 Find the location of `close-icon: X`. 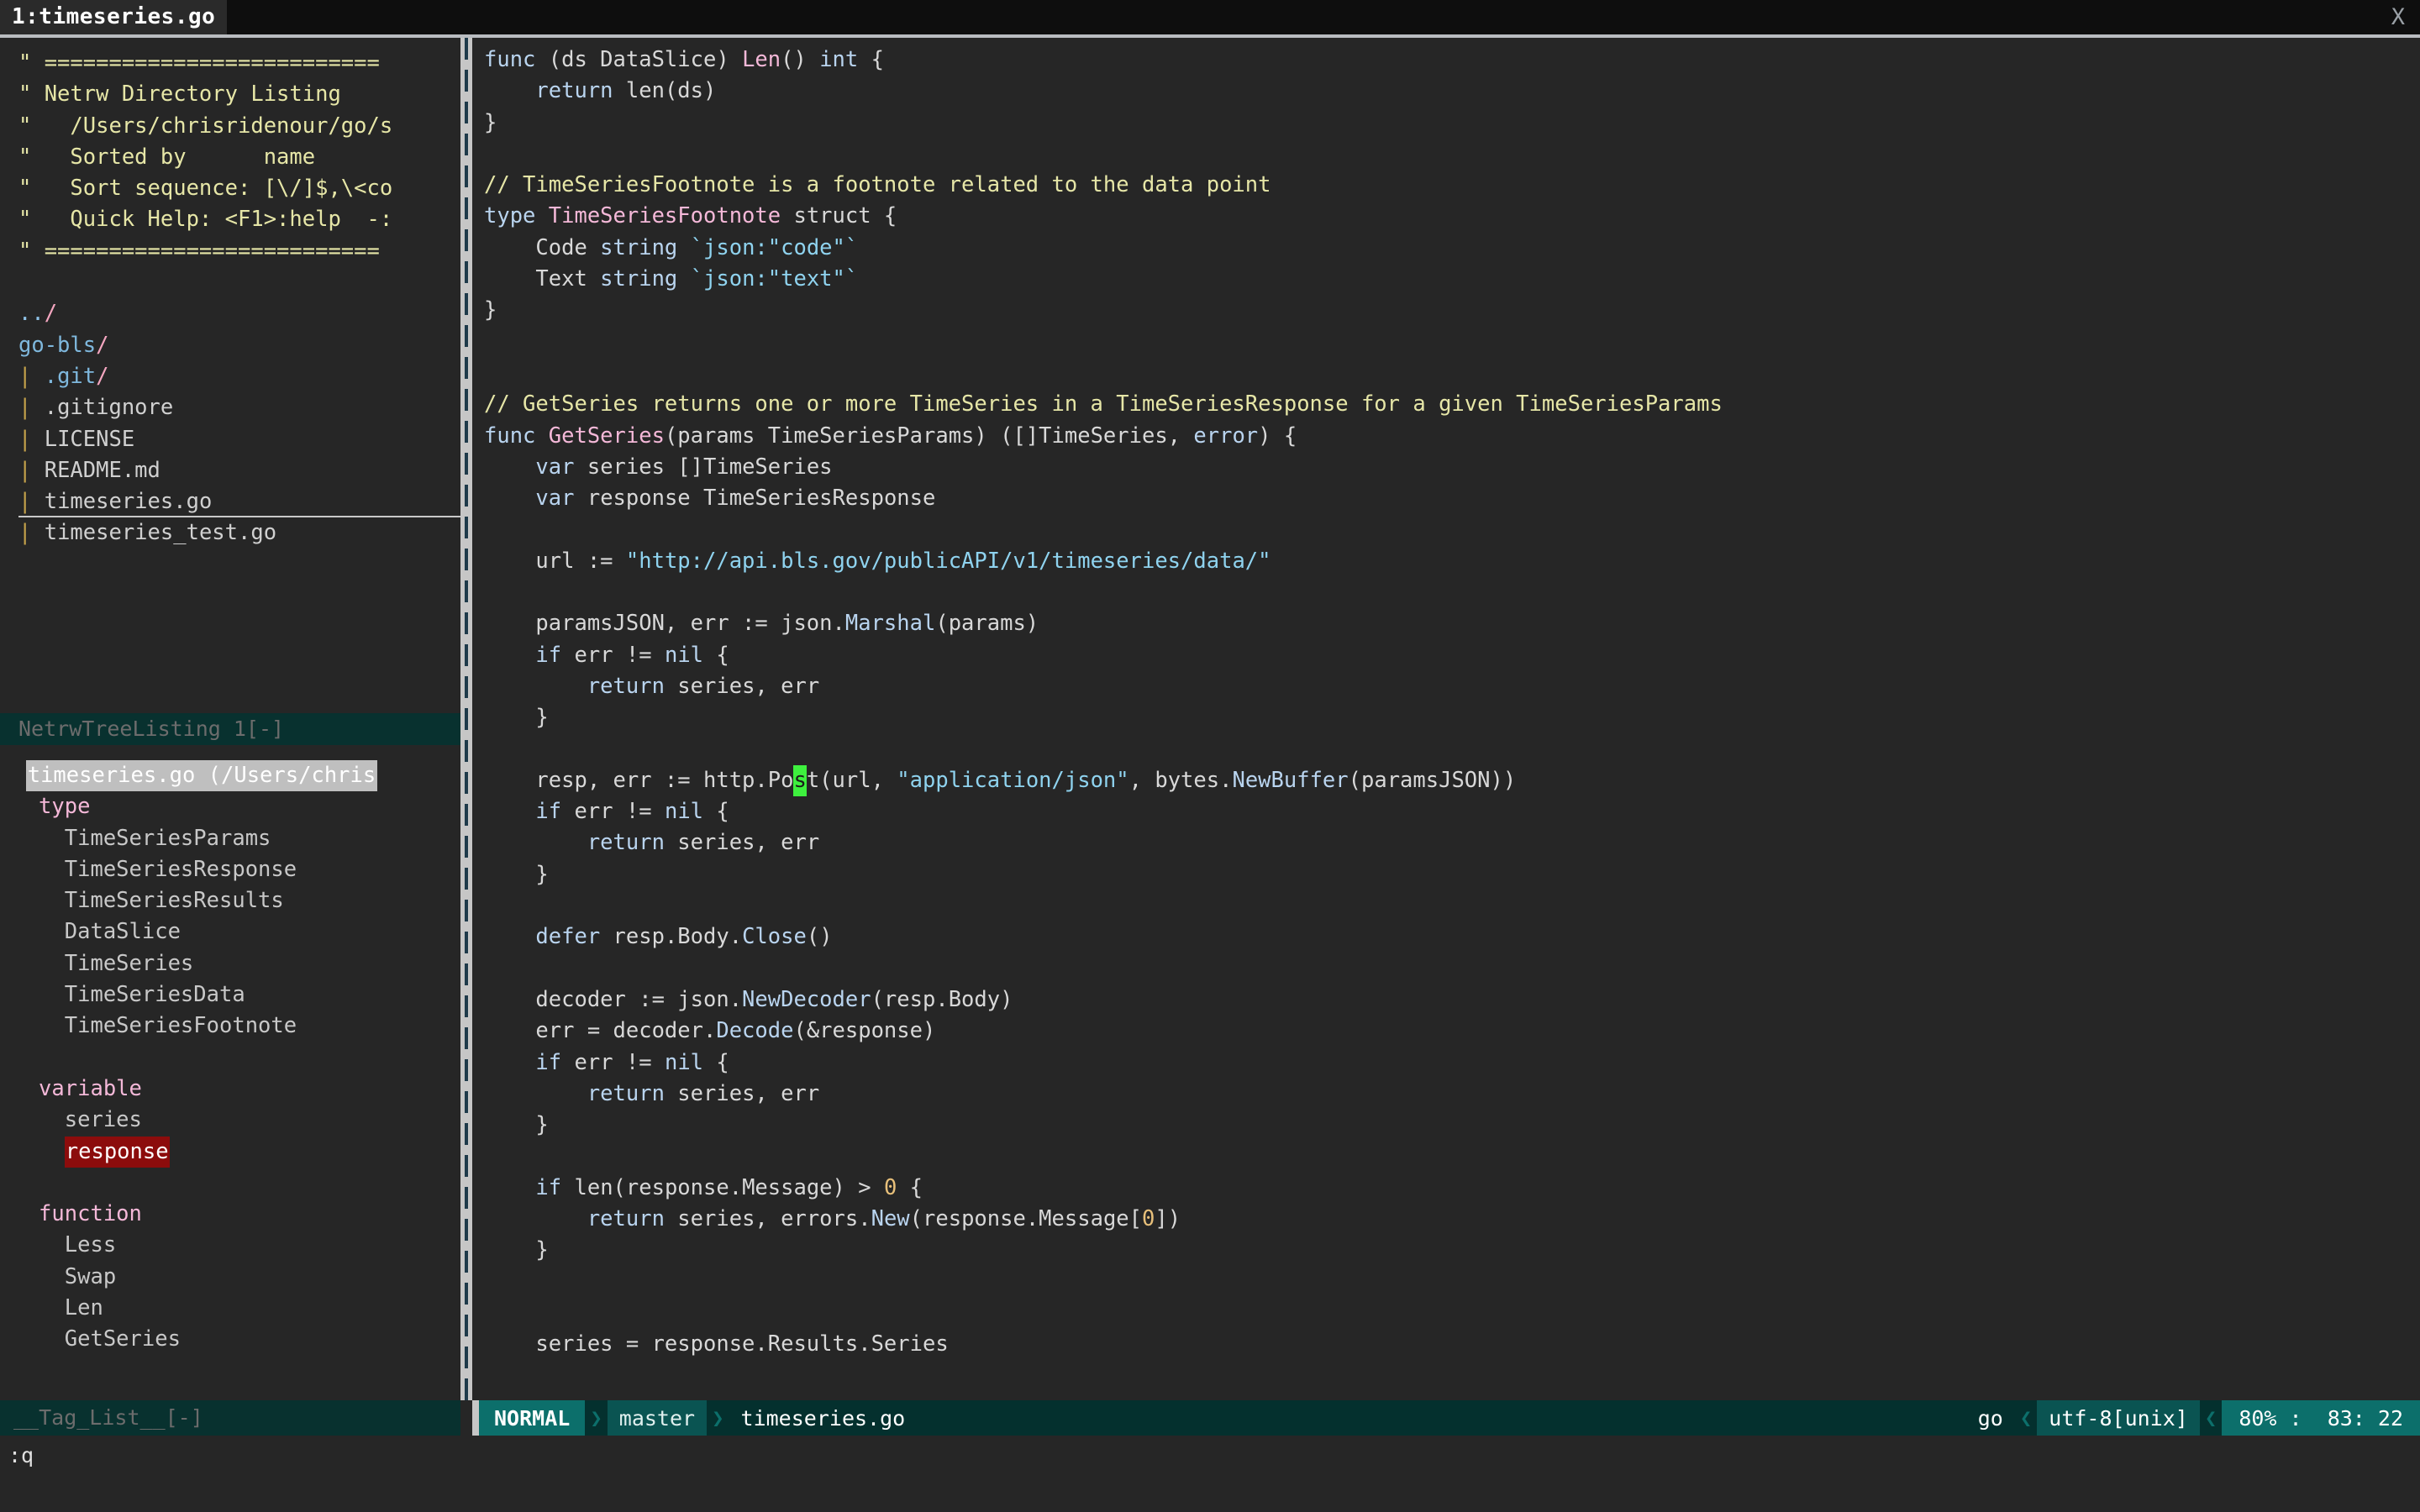

close-icon: X is located at coordinates (2398, 17).